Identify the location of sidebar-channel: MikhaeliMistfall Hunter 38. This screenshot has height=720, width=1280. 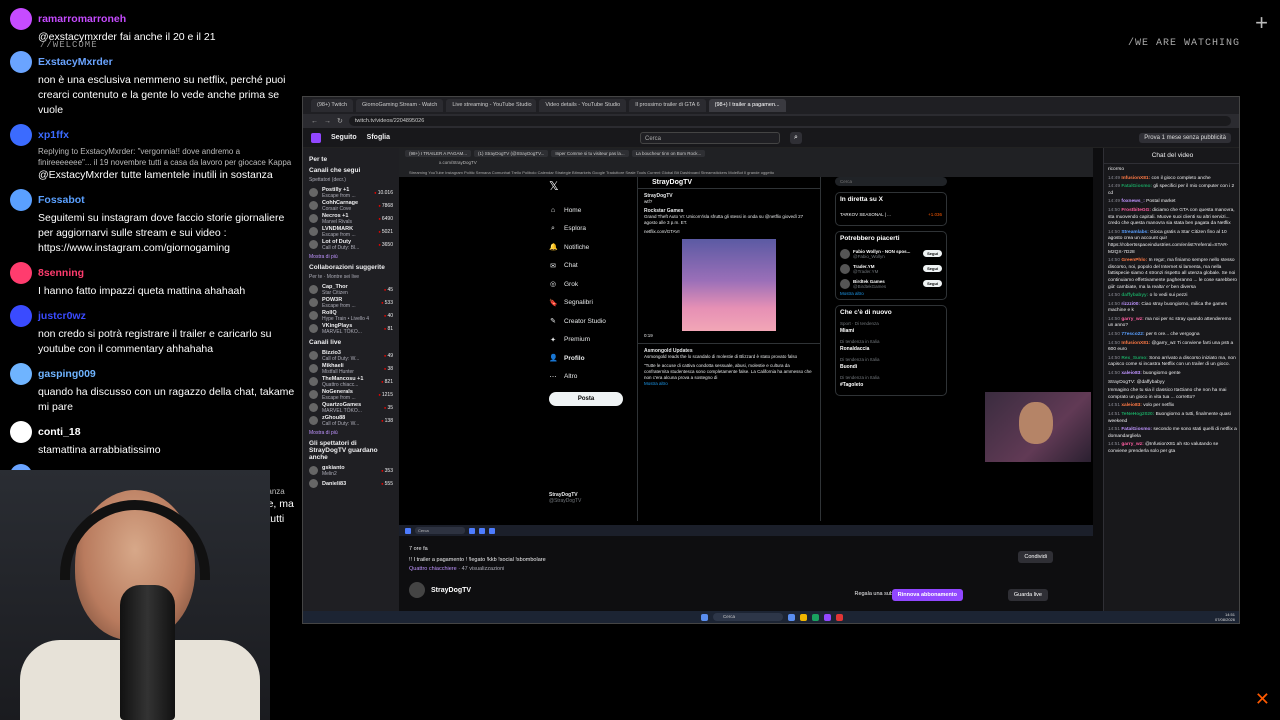
(351, 368).